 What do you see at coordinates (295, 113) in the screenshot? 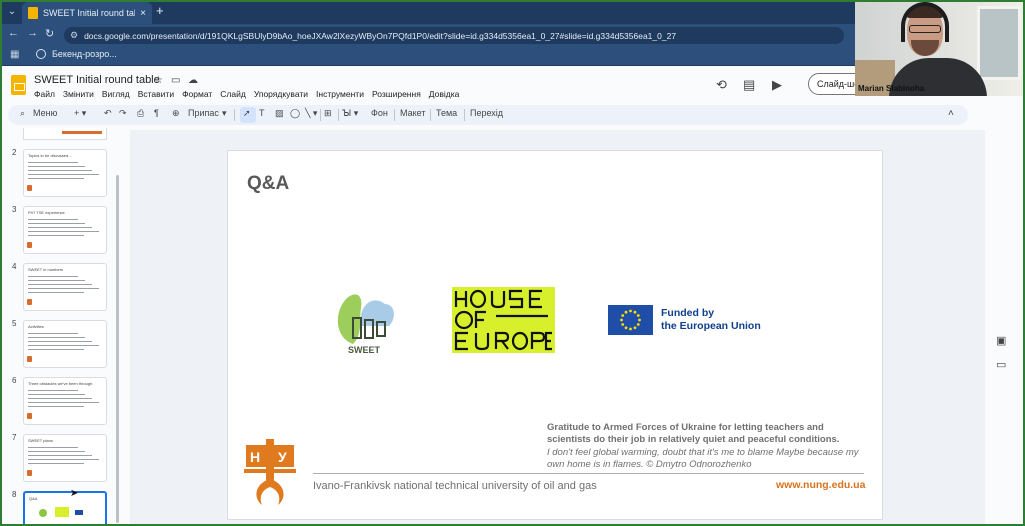
I see `shape-icon: ◯` at bounding box center [295, 113].